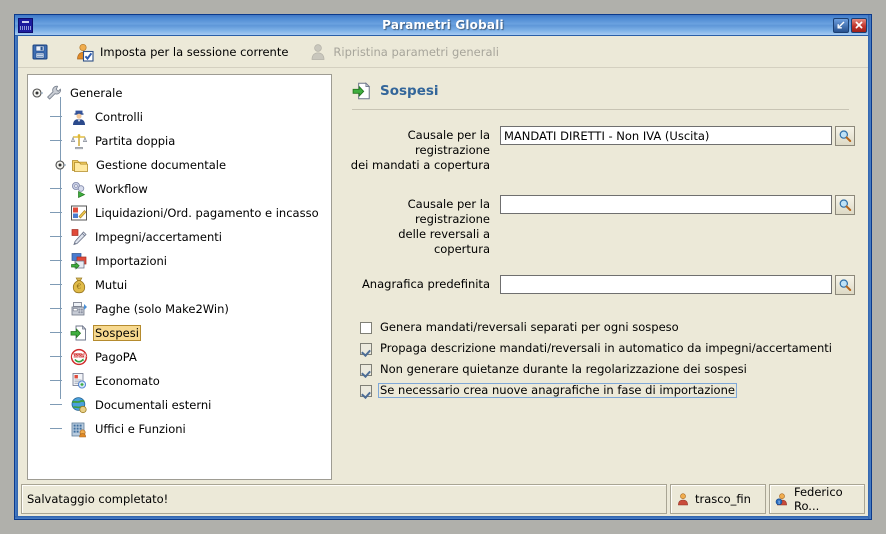  Describe the element at coordinates (161, 165) in the screenshot. I see `tree-item-label: Gestione documentale` at that location.